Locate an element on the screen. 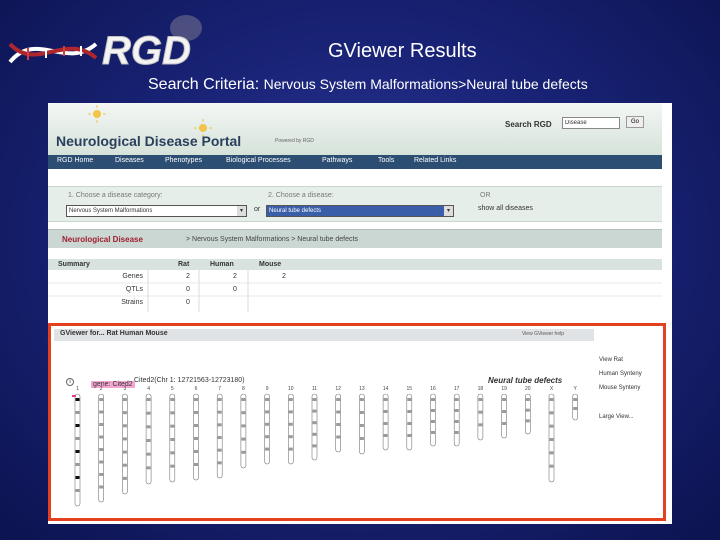  chromosome-label: 10 is located at coordinates (291, 389).